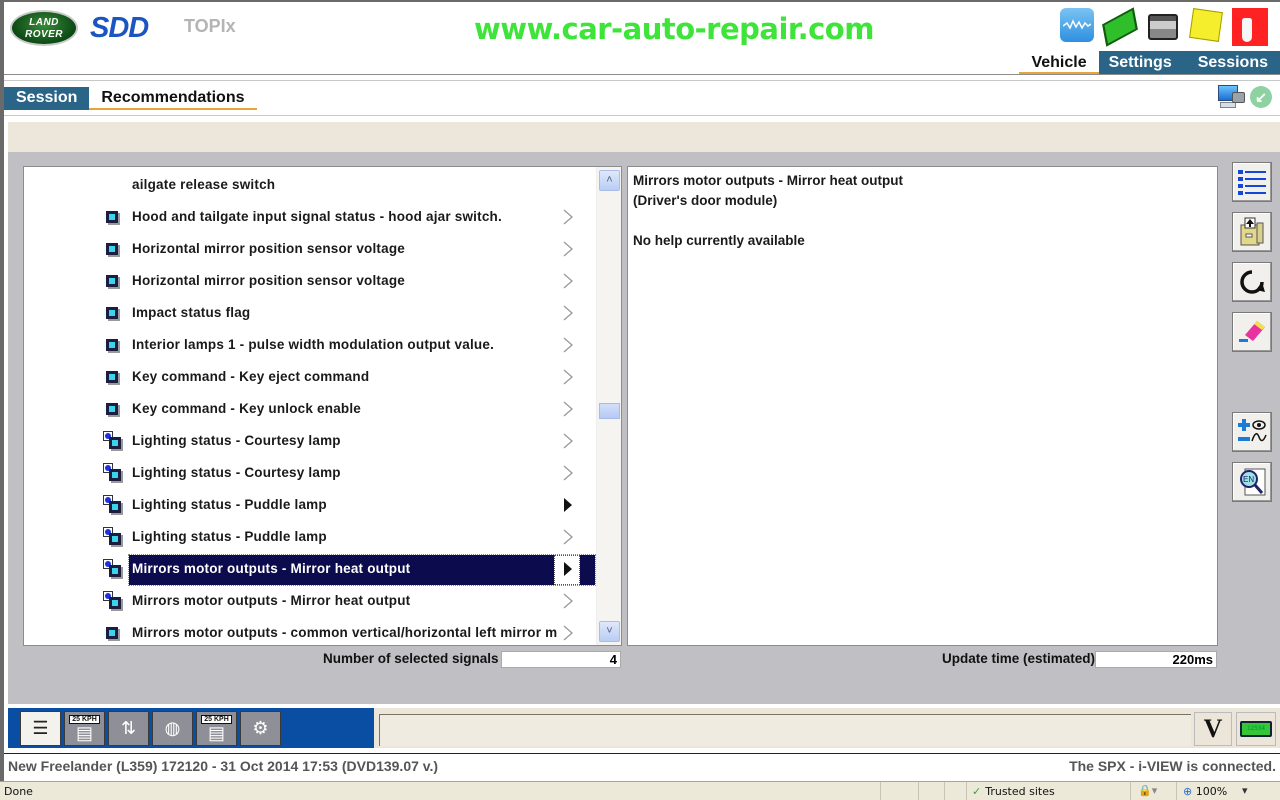  Describe the element at coordinates (1156, 659) in the screenshot. I see `update-time-value: 220ms` at that location.